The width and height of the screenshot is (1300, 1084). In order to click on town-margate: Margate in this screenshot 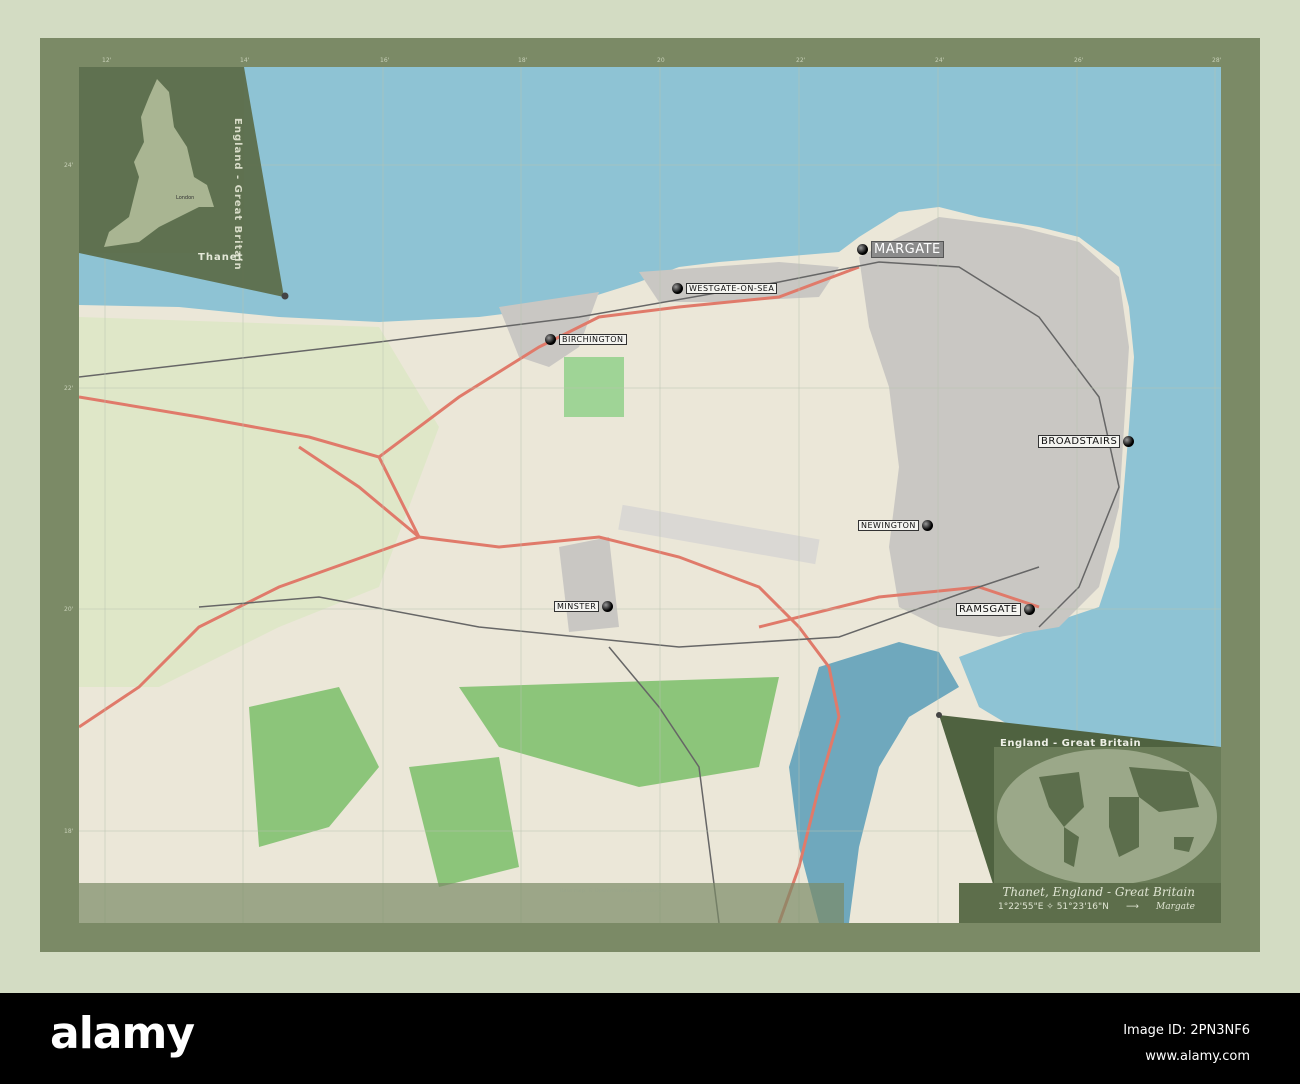, I will do `click(900, 249)`.